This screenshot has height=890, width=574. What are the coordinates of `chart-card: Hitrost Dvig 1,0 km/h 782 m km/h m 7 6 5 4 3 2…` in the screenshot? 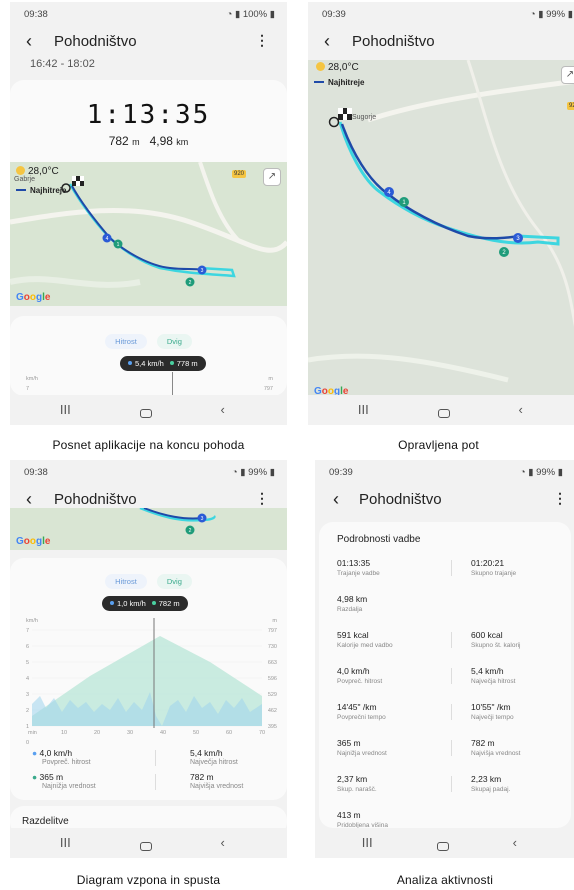 It's located at (148, 679).